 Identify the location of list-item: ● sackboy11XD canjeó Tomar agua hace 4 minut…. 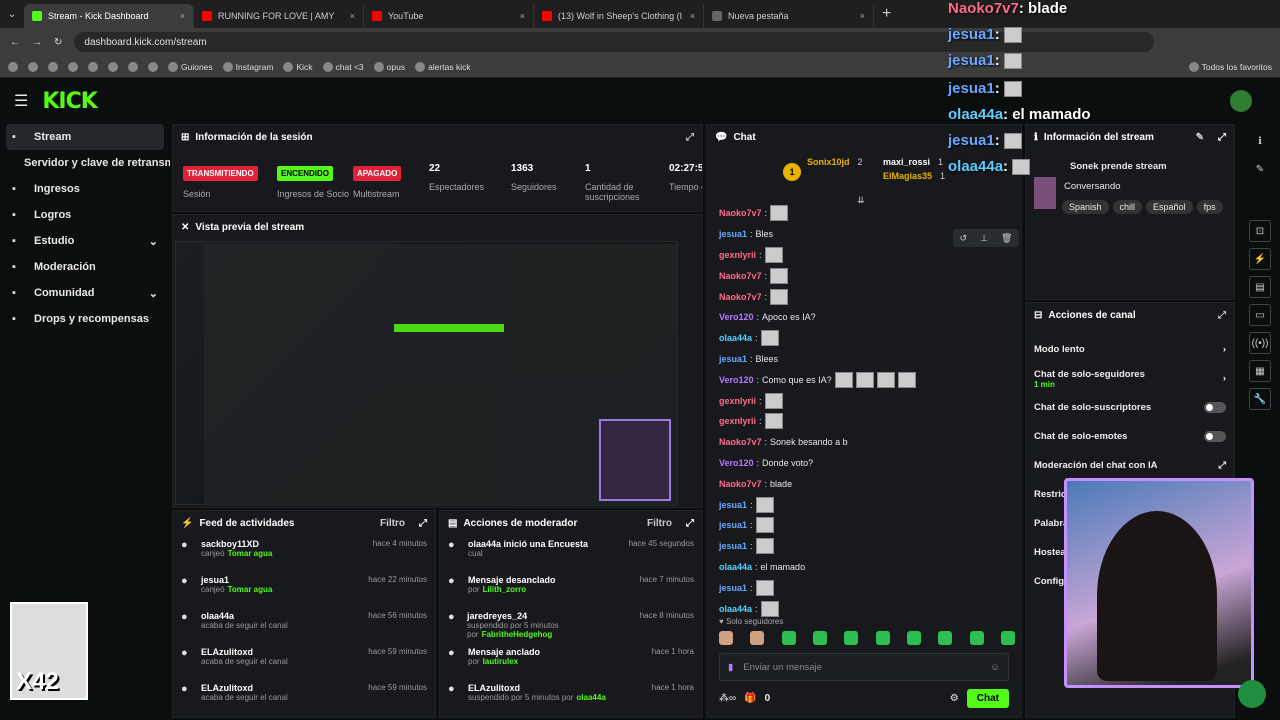
(304, 553).